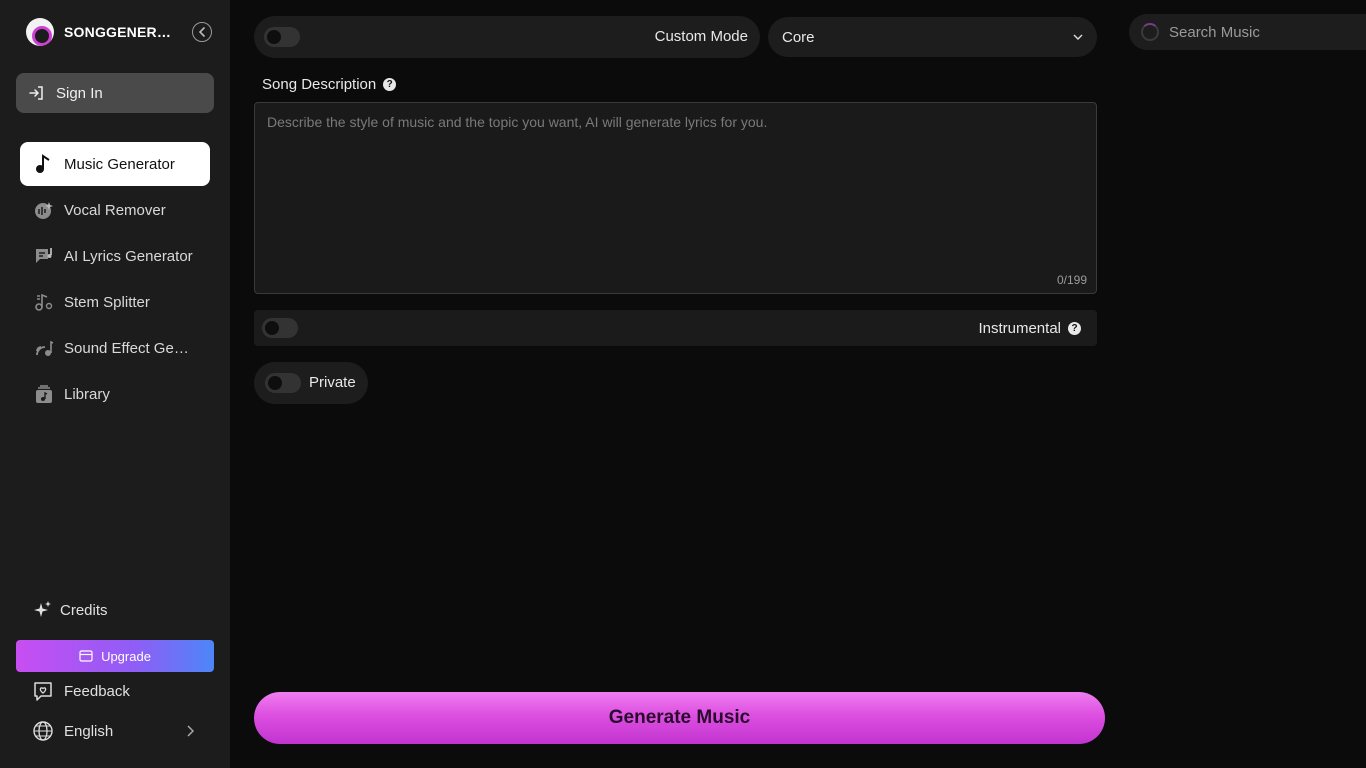 This screenshot has height=768, width=1366. What do you see at coordinates (932, 37) in the screenshot?
I see `model-select: Core` at bounding box center [932, 37].